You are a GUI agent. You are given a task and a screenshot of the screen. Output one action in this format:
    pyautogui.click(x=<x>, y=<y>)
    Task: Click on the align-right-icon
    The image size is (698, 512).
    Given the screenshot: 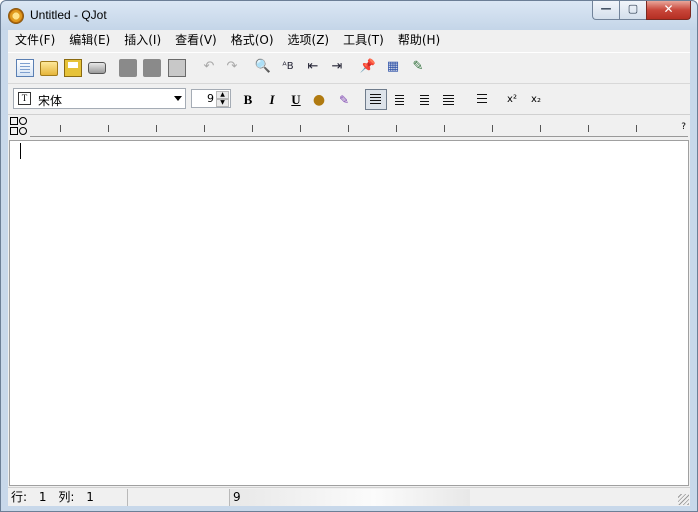 What is the action you would take?
    pyautogui.click(x=424, y=100)
    